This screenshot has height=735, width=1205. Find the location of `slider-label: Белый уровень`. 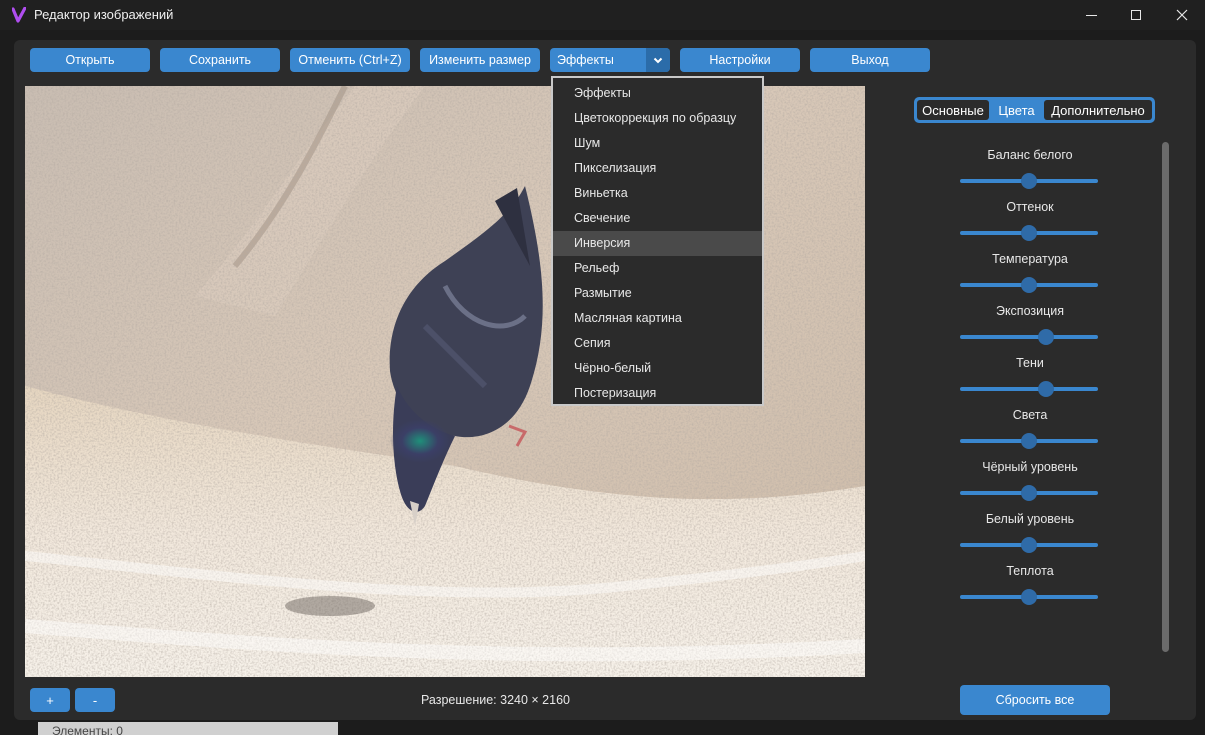

slider-label: Белый уровень is located at coordinates (1030, 519).